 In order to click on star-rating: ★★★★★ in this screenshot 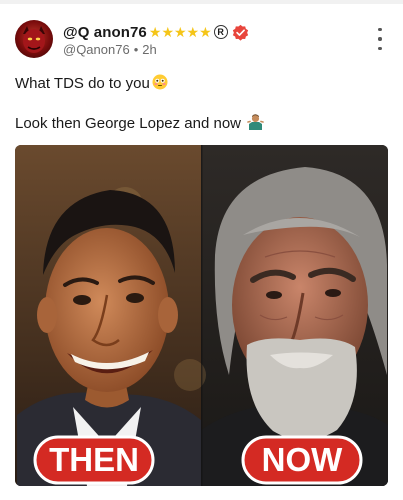, I will do `click(180, 32)`.